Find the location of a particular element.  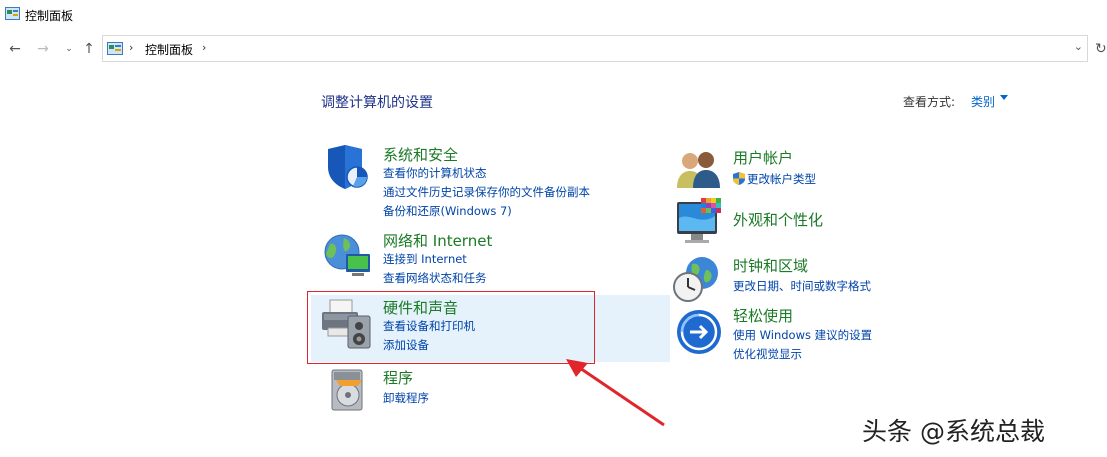

link-backup-restore: 备份和还原(Windows 7) is located at coordinates (447, 211).